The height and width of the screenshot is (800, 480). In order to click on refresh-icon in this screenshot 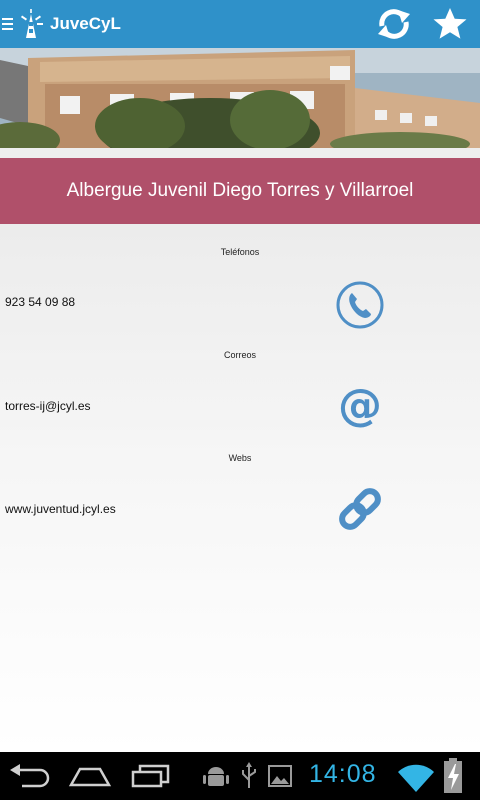, I will do `click(394, 24)`.